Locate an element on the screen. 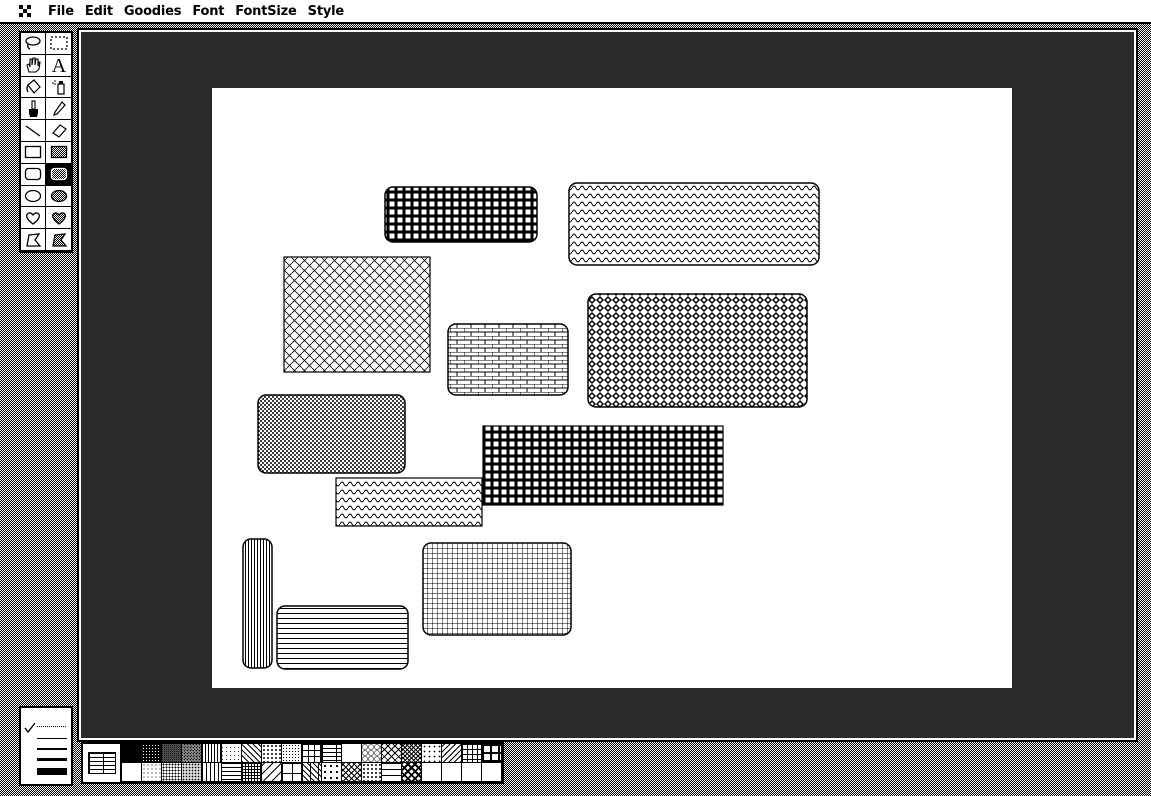 This screenshot has height=796, width=1151. filled-rectangle-icon is located at coordinates (58, 152).